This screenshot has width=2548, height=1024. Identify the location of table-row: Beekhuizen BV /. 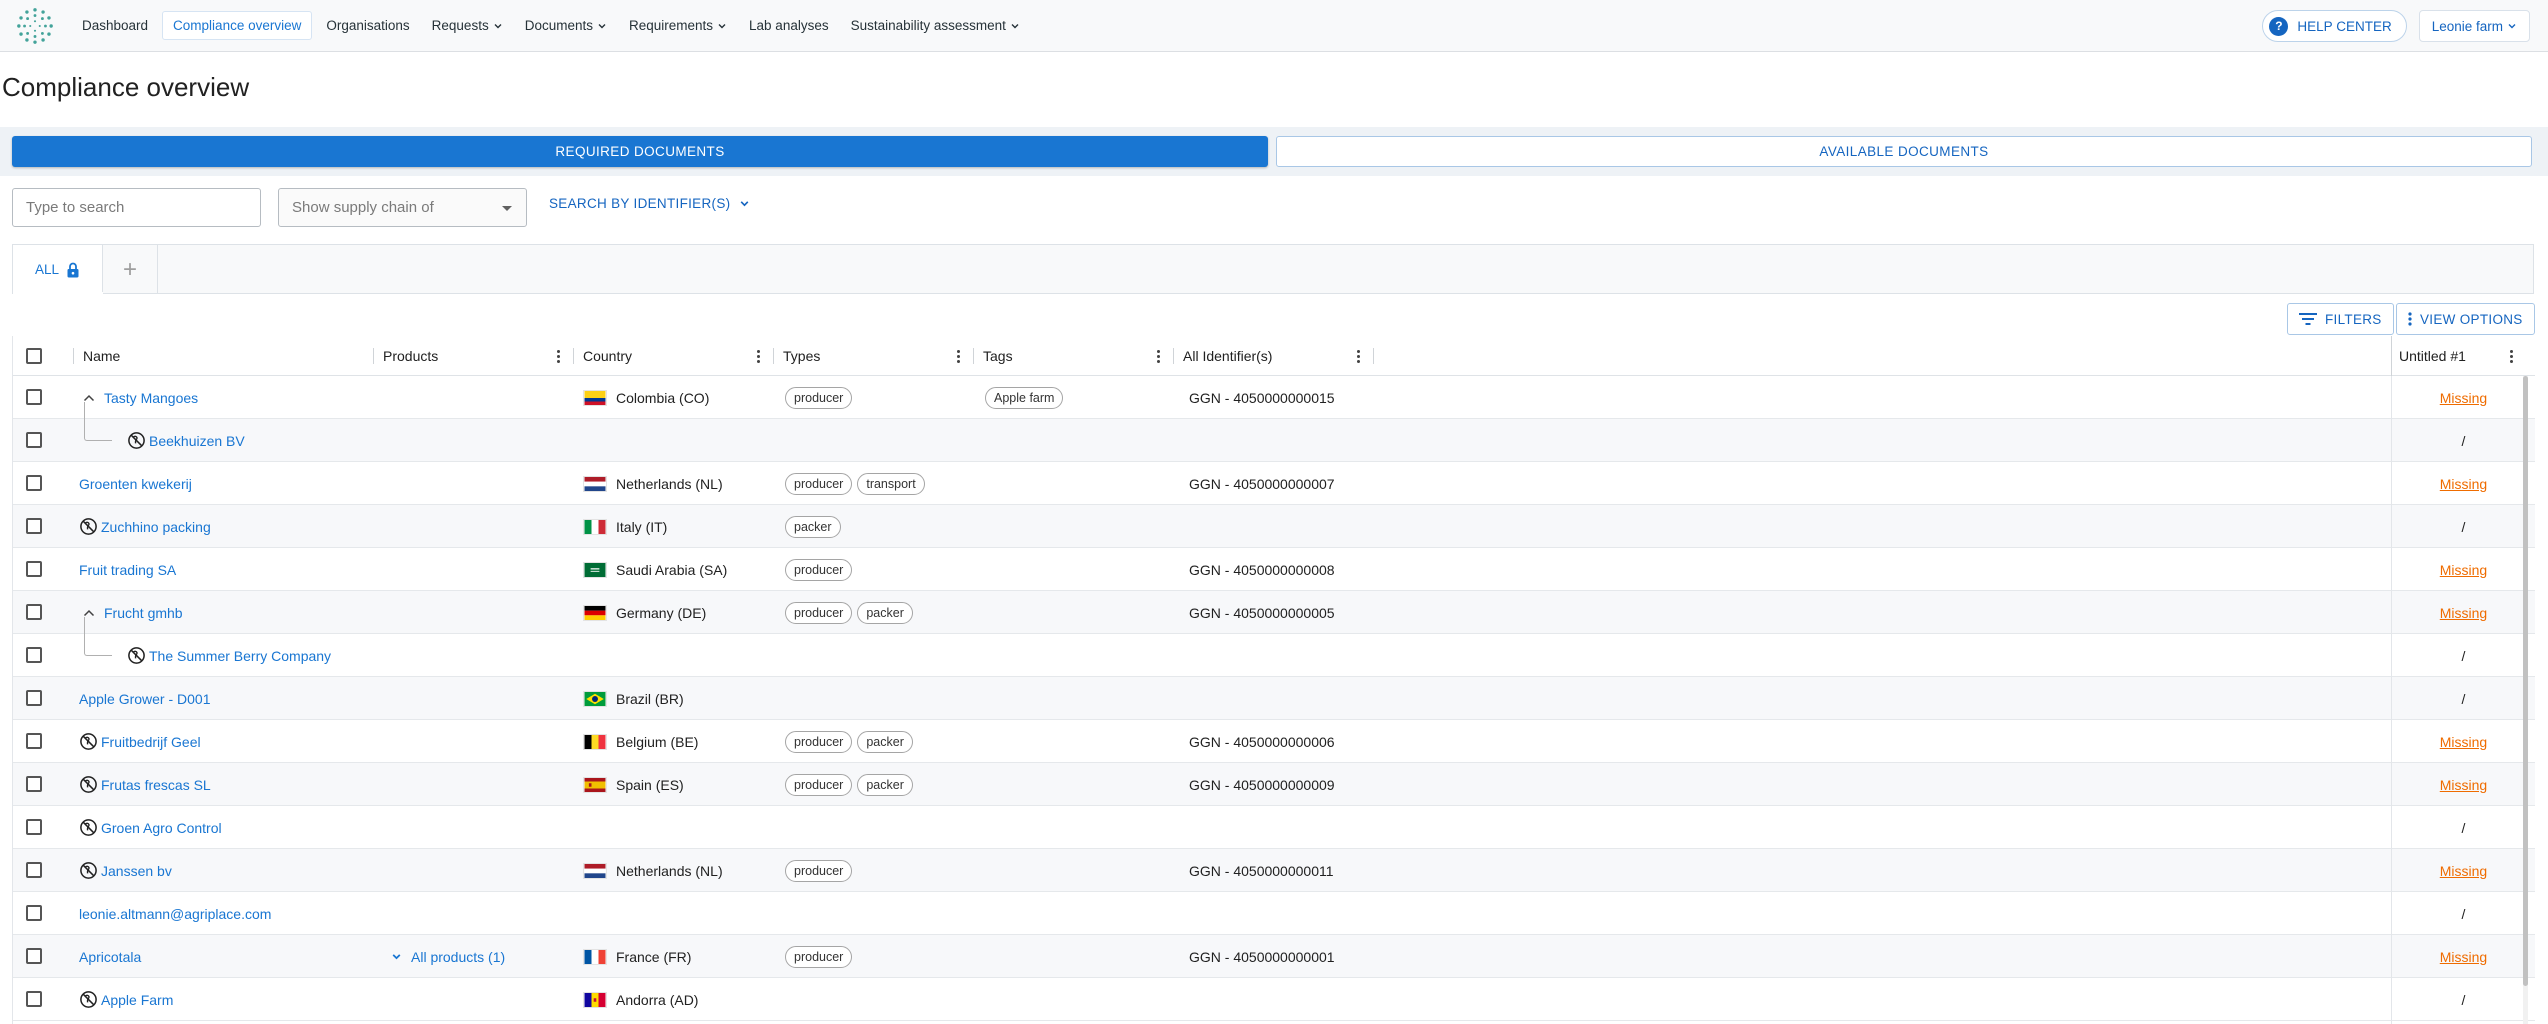
(1274, 432).